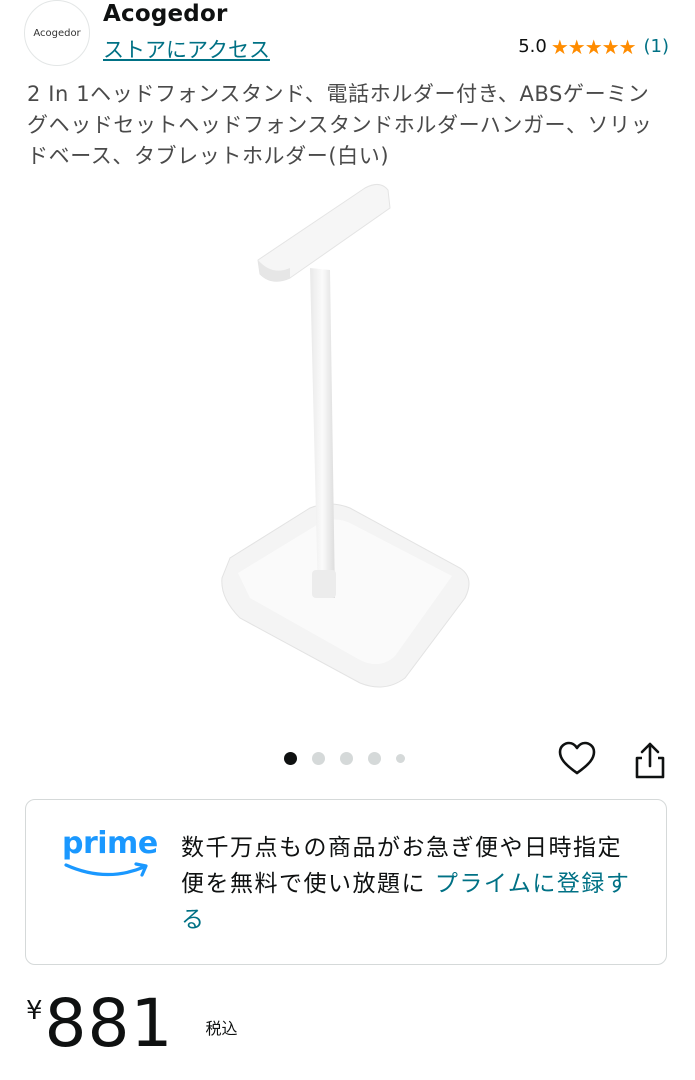  What do you see at coordinates (577, 759) in the screenshot?
I see `heart-icon` at bounding box center [577, 759].